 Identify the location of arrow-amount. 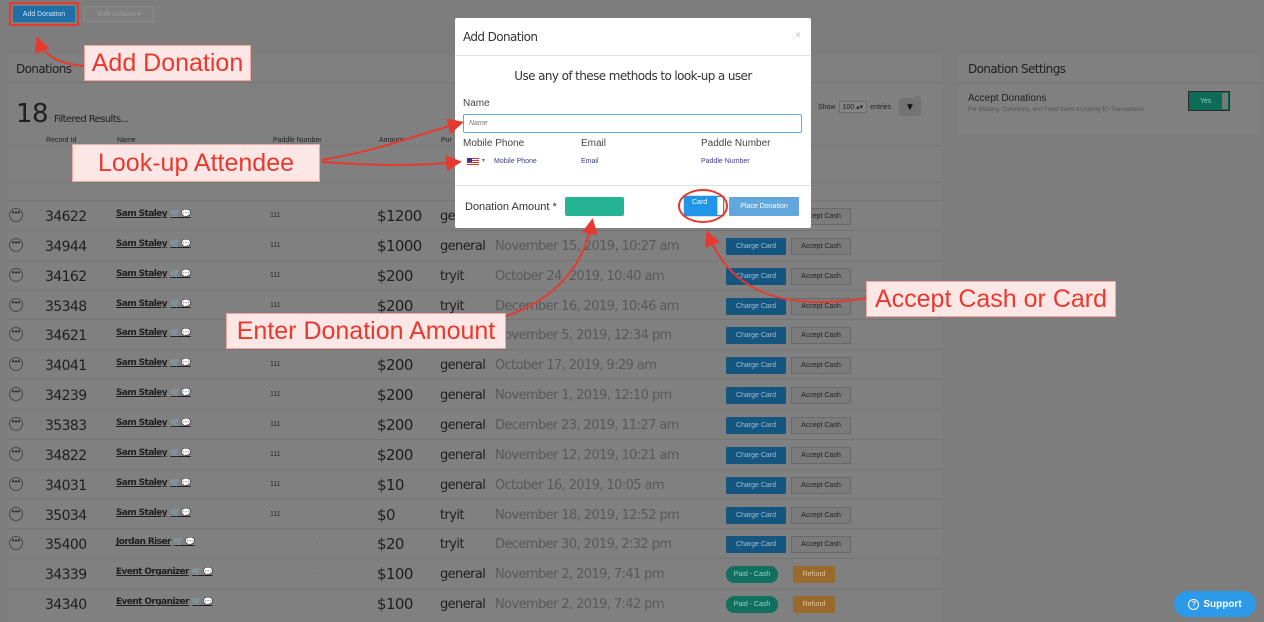
(548, 268).